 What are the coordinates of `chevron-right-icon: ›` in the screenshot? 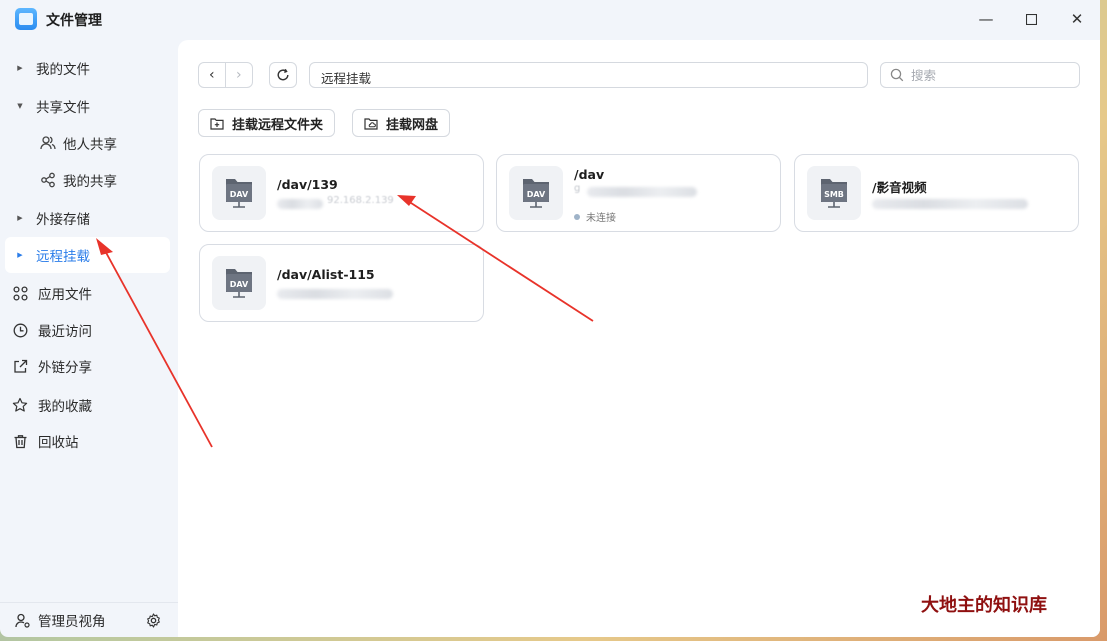 It's located at (238, 75).